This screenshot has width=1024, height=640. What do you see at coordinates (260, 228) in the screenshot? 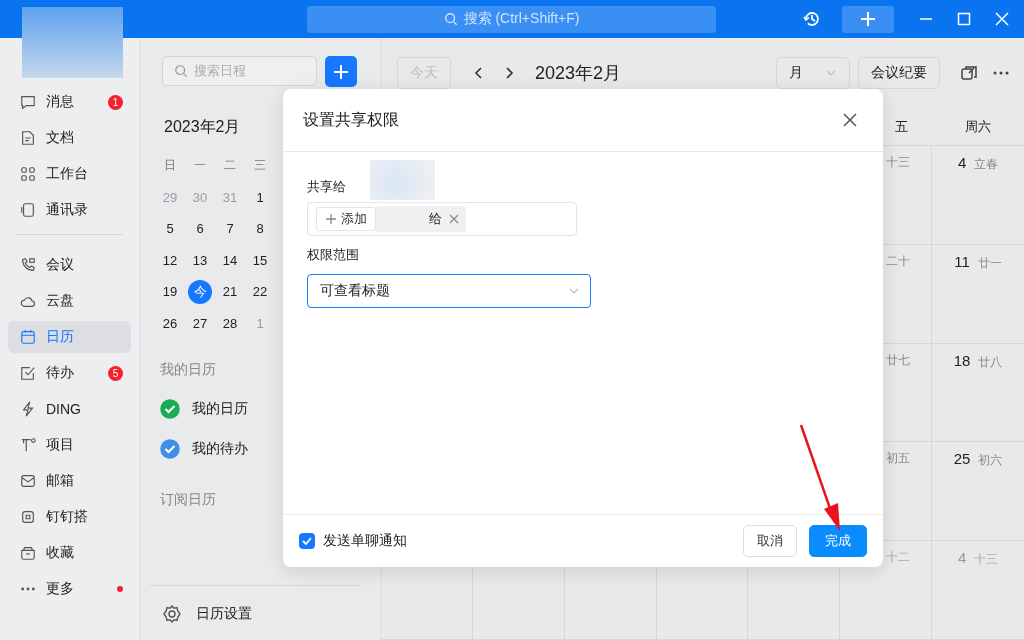
I see `calendar-day: 8` at bounding box center [260, 228].